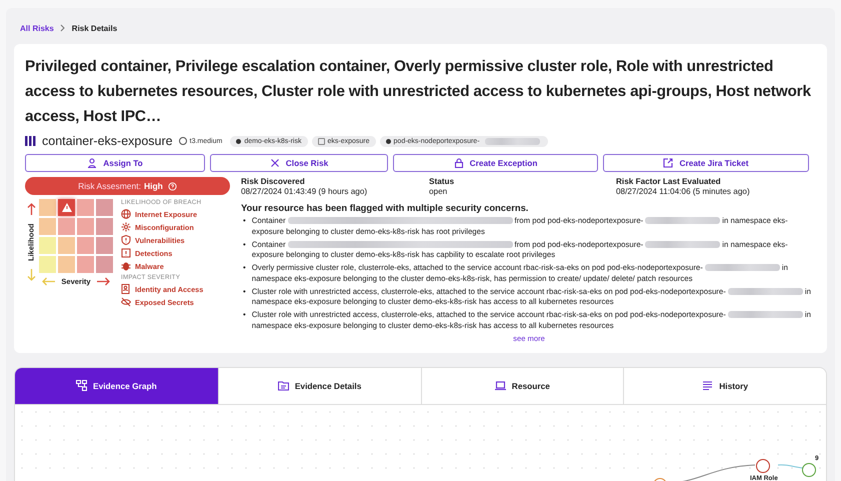  I want to click on fact-label: Status, so click(442, 181).